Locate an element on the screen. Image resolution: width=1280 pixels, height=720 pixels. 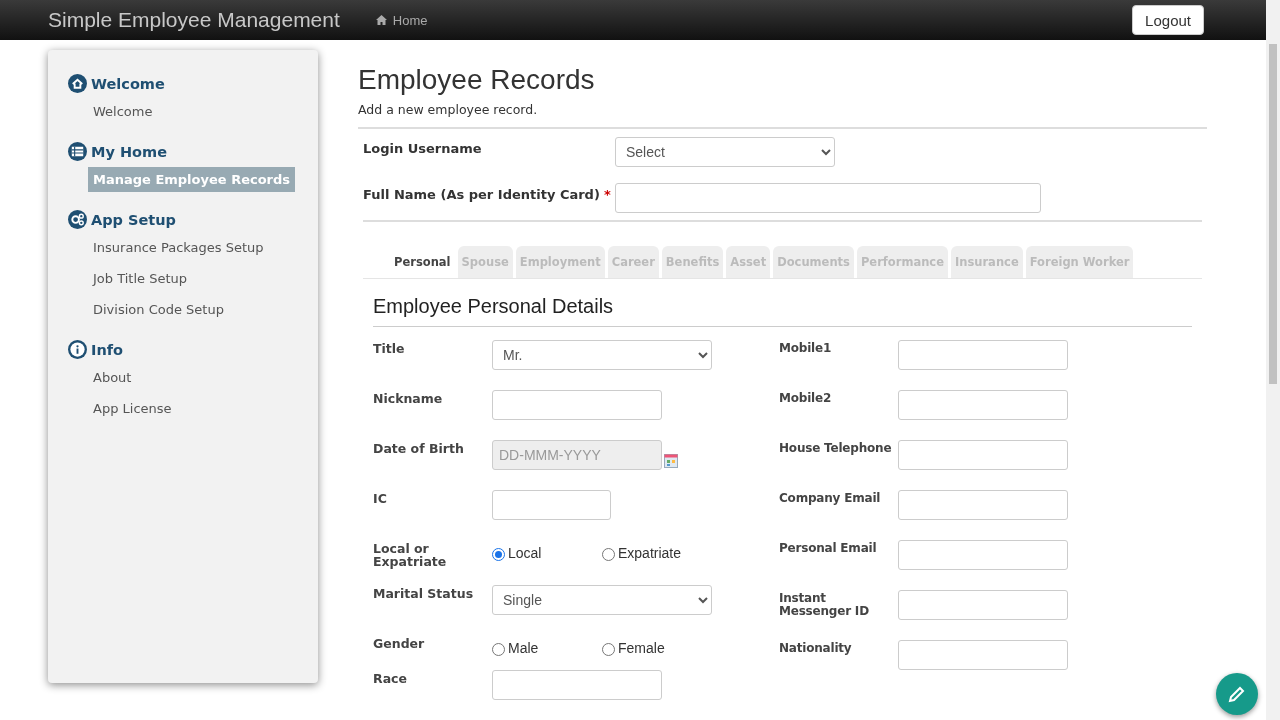
page-subtitle: Add a new employee record. is located at coordinates (448, 109).